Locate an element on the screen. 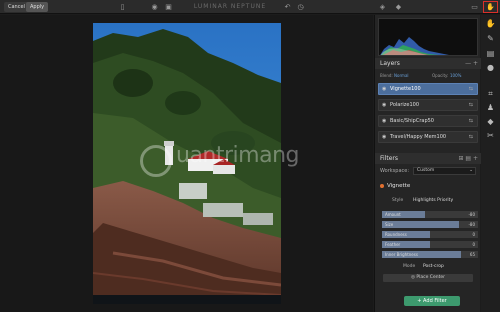 Image resolution: width=500 pixels, height=312 pixels. brush-icon: ✎ is located at coordinates (490, 39).